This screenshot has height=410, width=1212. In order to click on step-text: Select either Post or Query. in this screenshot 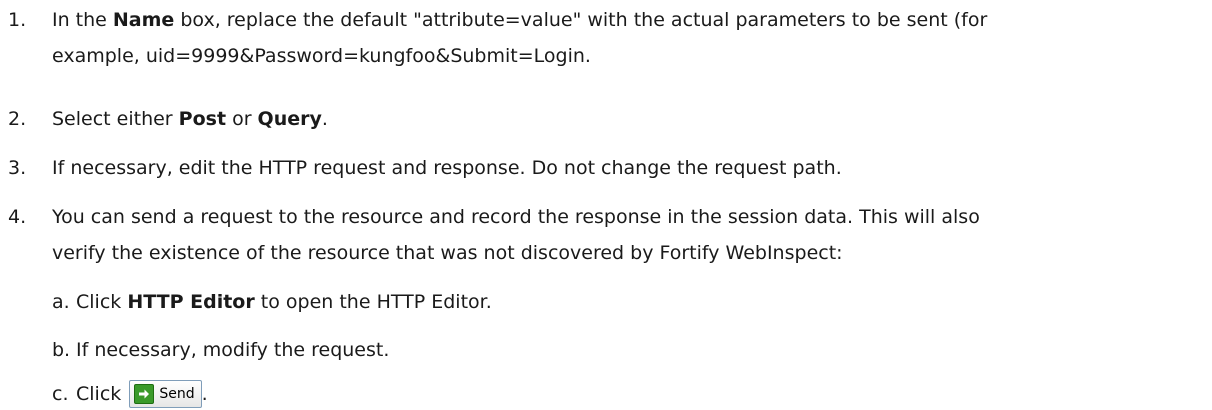, I will do `click(190, 119)`.